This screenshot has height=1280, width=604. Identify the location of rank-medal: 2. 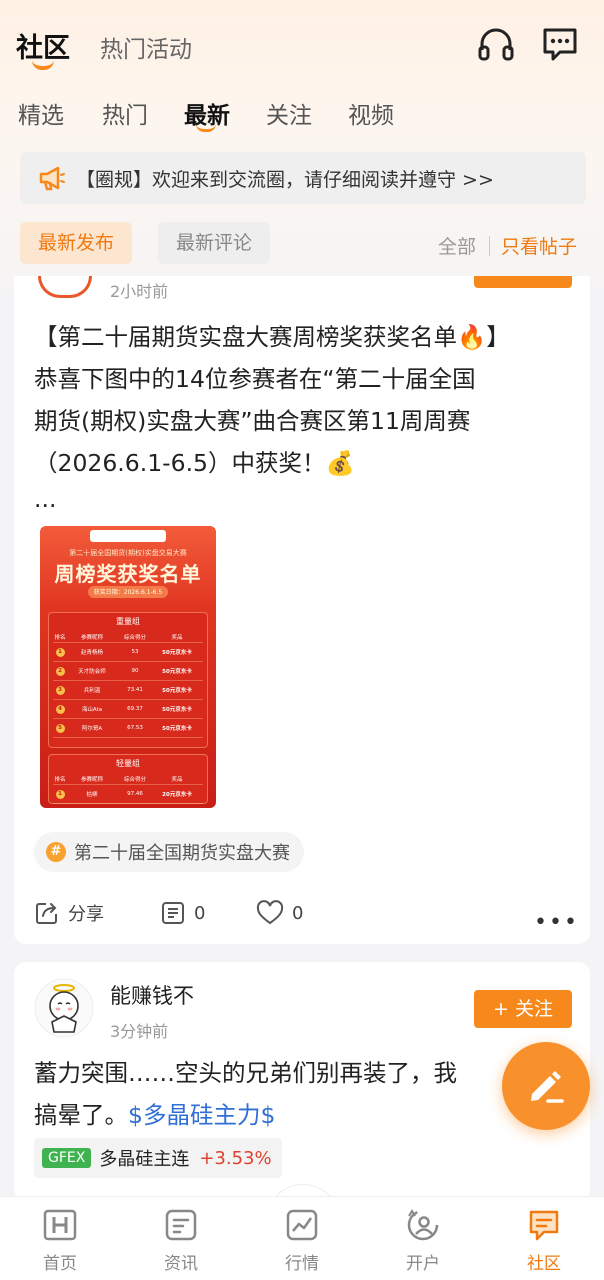
(60, 671).